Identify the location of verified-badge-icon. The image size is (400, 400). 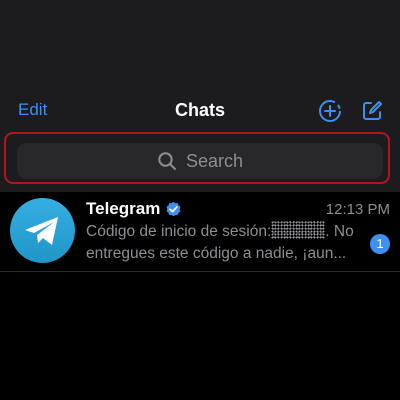
(173, 208).